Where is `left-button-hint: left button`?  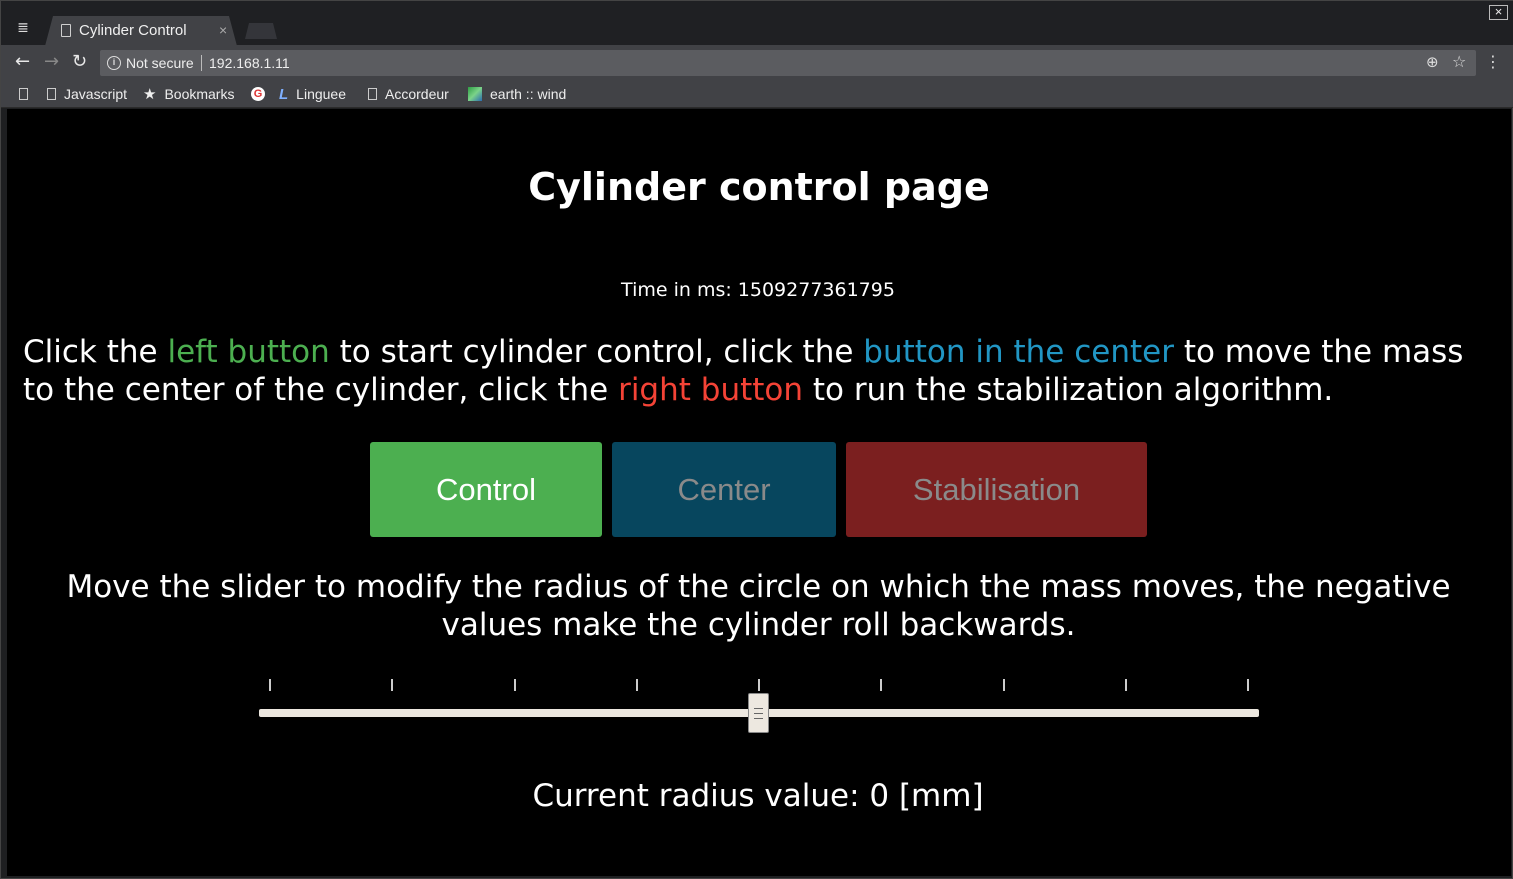 left-button-hint: left button is located at coordinates (248, 352).